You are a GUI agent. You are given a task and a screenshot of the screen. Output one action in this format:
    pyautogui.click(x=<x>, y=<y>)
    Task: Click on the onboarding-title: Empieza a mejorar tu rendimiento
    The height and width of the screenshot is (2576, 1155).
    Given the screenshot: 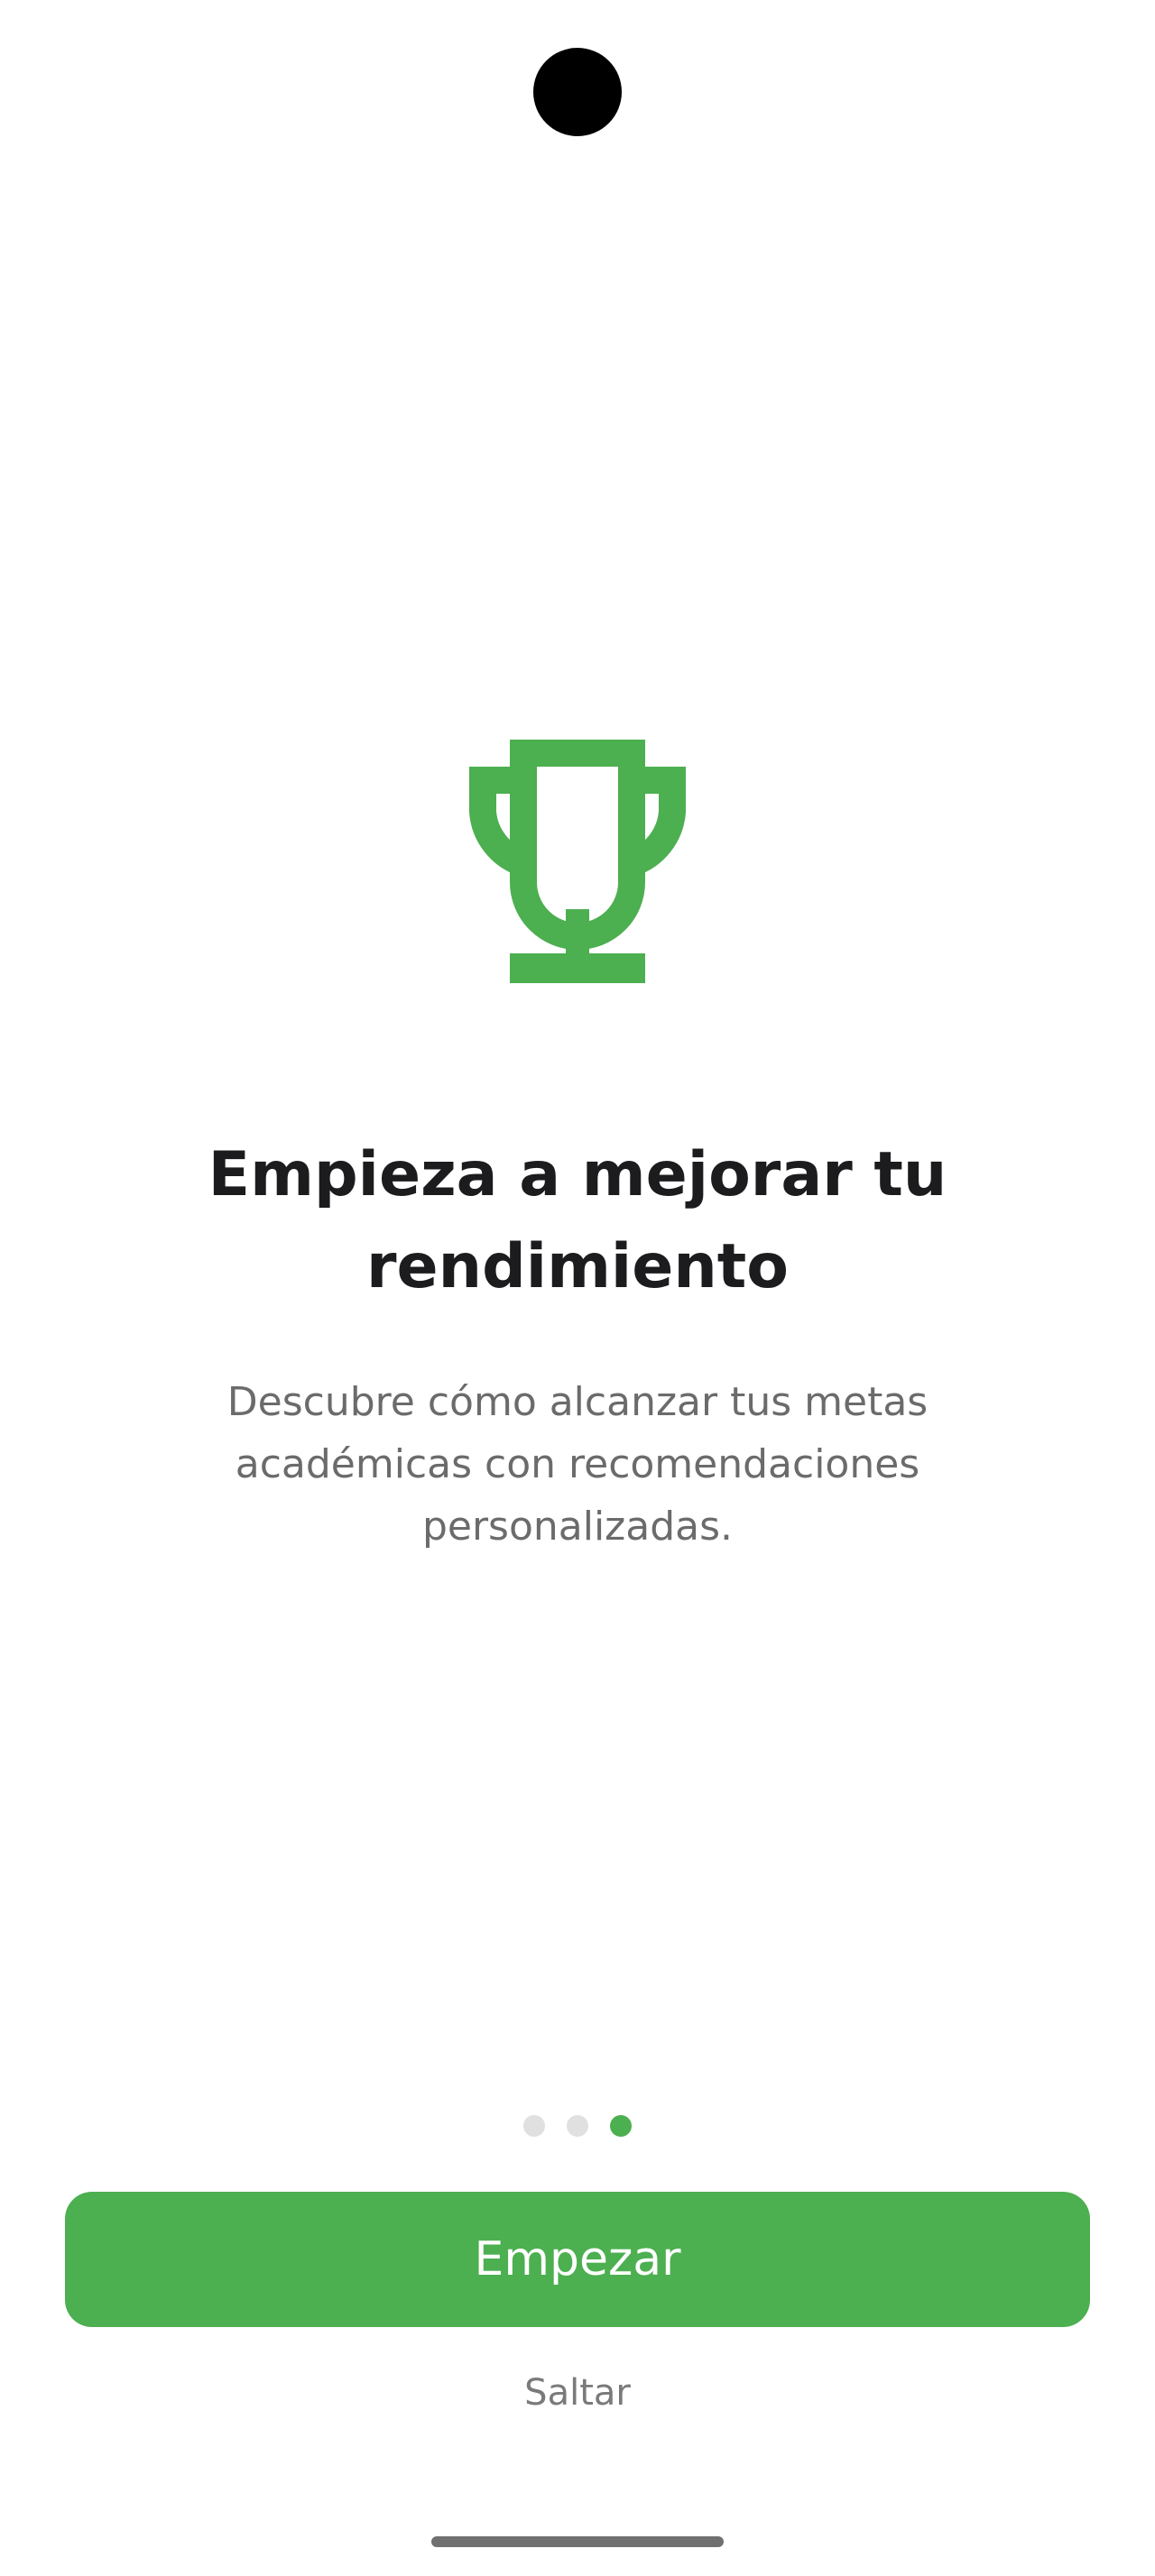 What is the action you would take?
    pyautogui.click(x=577, y=1221)
    